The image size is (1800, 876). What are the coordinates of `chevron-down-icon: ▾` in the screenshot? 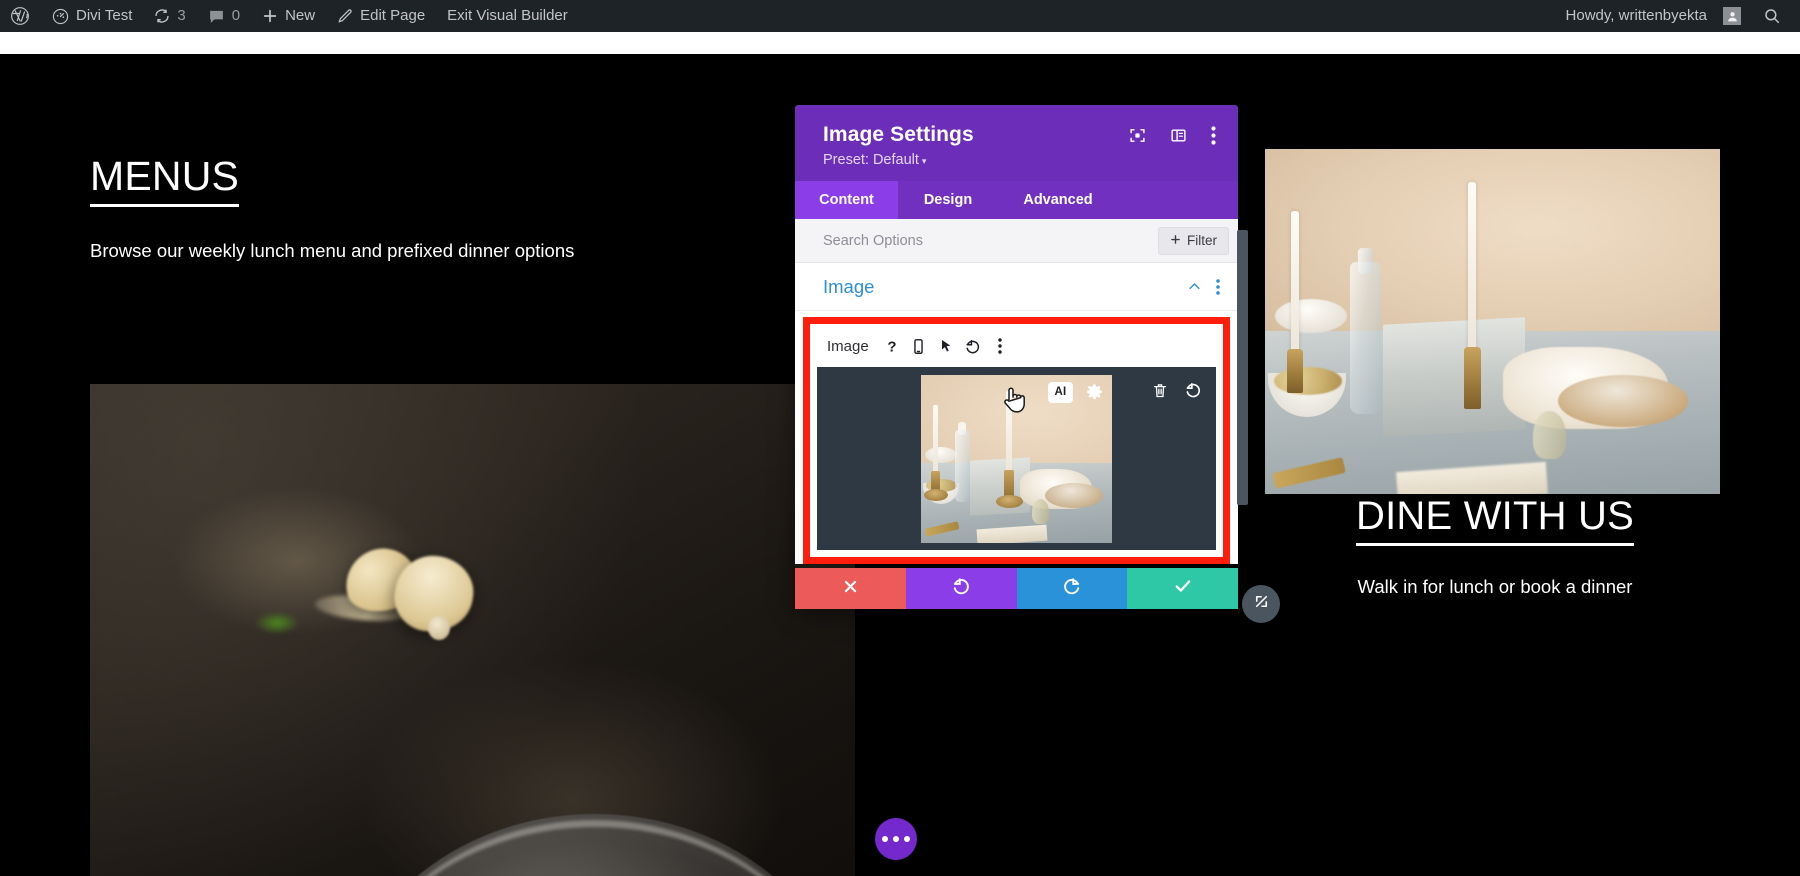 It's located at (924, 161).